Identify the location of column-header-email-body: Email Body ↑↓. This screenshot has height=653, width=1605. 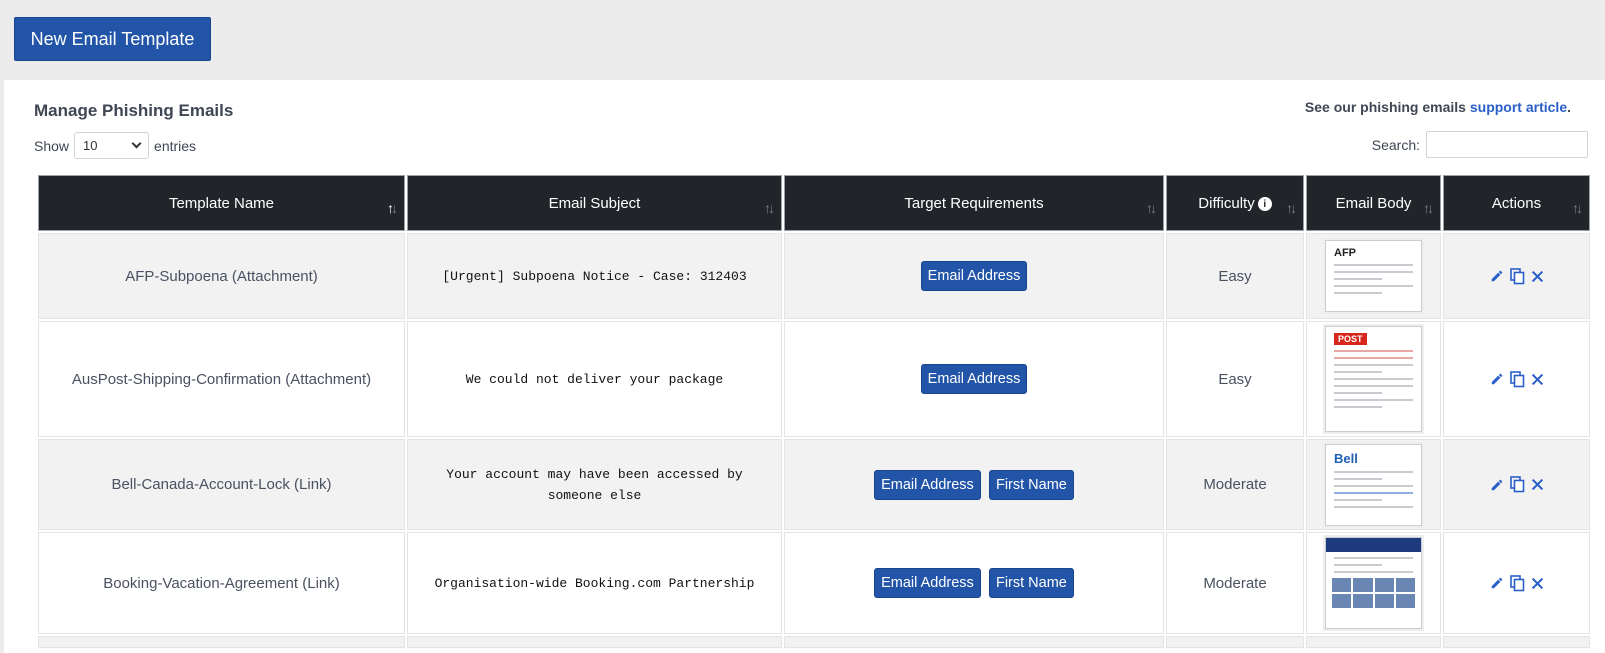
(1373, 203).